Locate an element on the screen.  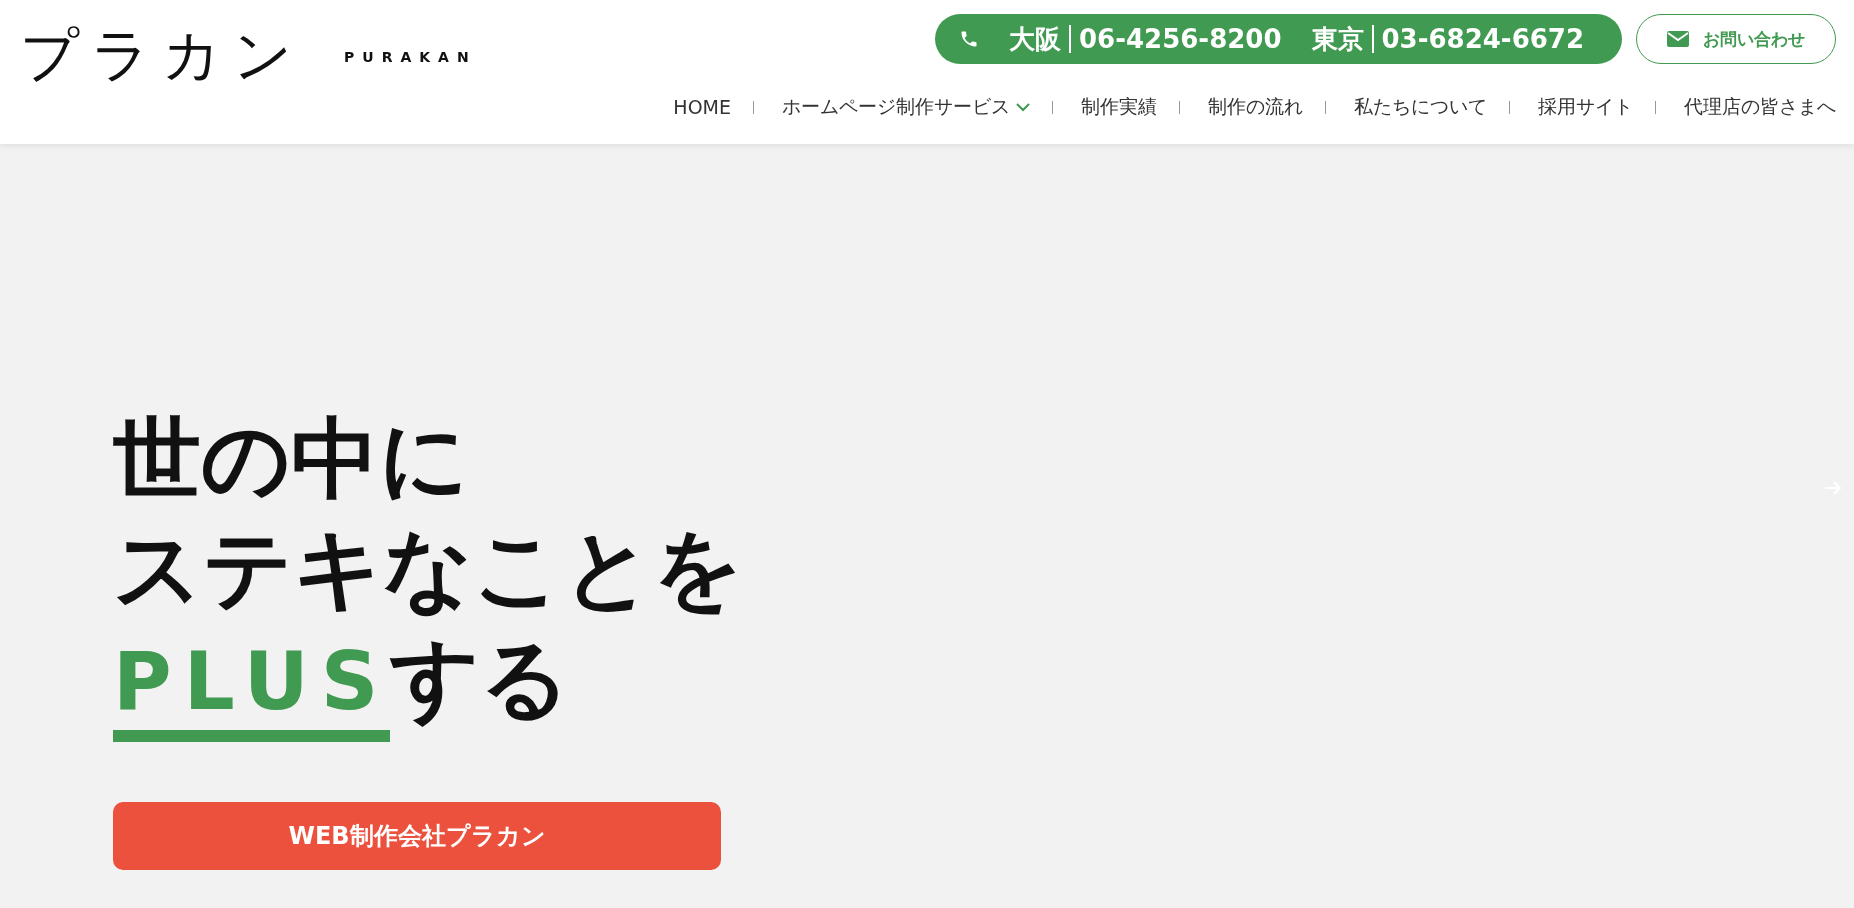
contact-button: お問い合わせ is located at coordinates (1736, 39).